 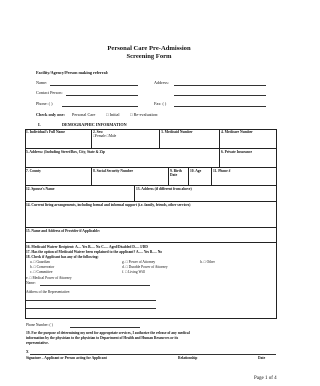 What do you see at coordinates (83, 114) in the screenshot?
I see `check-option-personal-care: Personal Care` at bounding box center [83, 114].